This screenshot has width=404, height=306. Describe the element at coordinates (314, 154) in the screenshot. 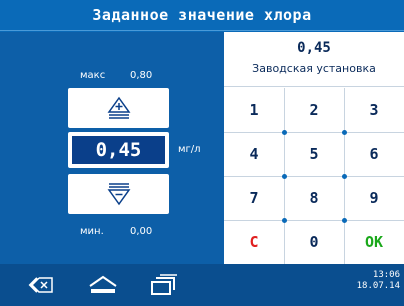

I see `key-5: 5` at that location.